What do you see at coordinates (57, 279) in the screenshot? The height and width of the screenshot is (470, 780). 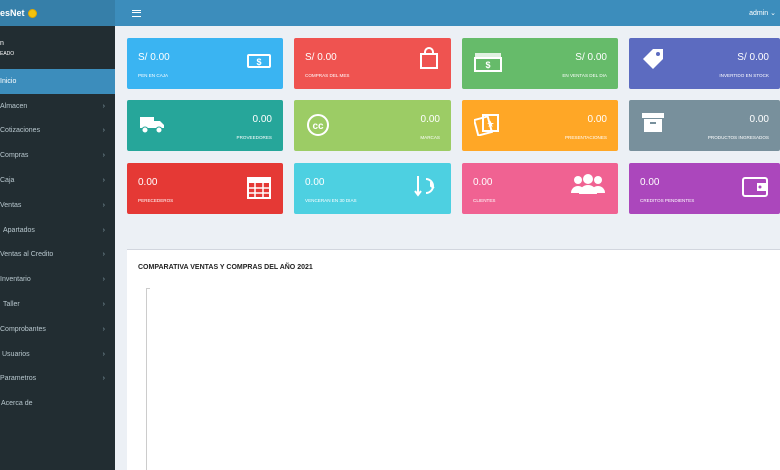 I see `sidebar-item-inventario: Inventario ›` at bounding box center [57, 279].